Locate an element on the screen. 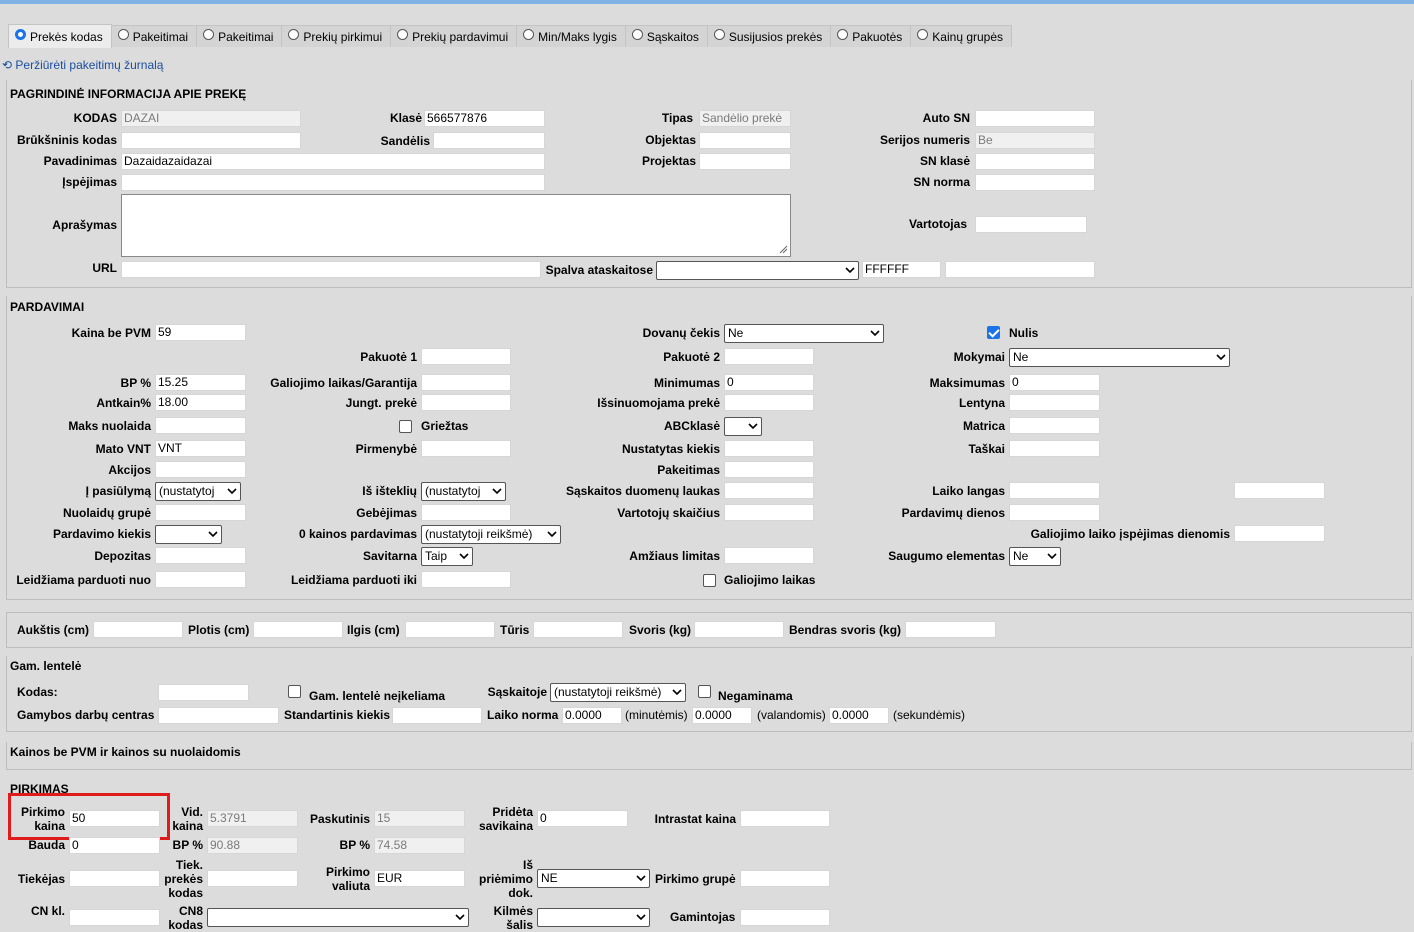 This screenshot has width=1414, height=932. objektas-field is located at coordinates (745, 140).